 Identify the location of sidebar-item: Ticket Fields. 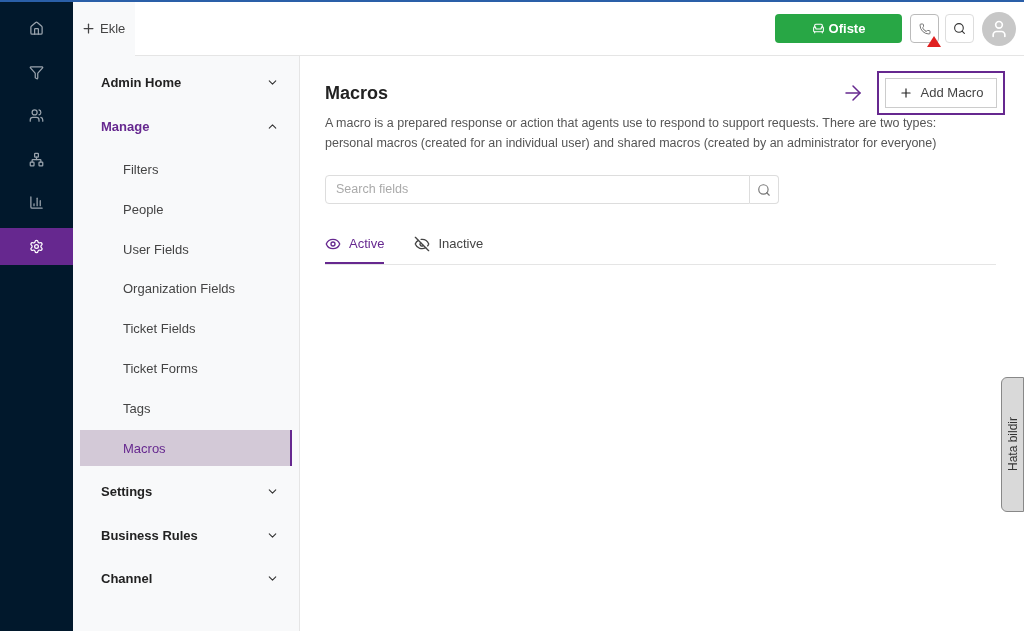
(186, 329).